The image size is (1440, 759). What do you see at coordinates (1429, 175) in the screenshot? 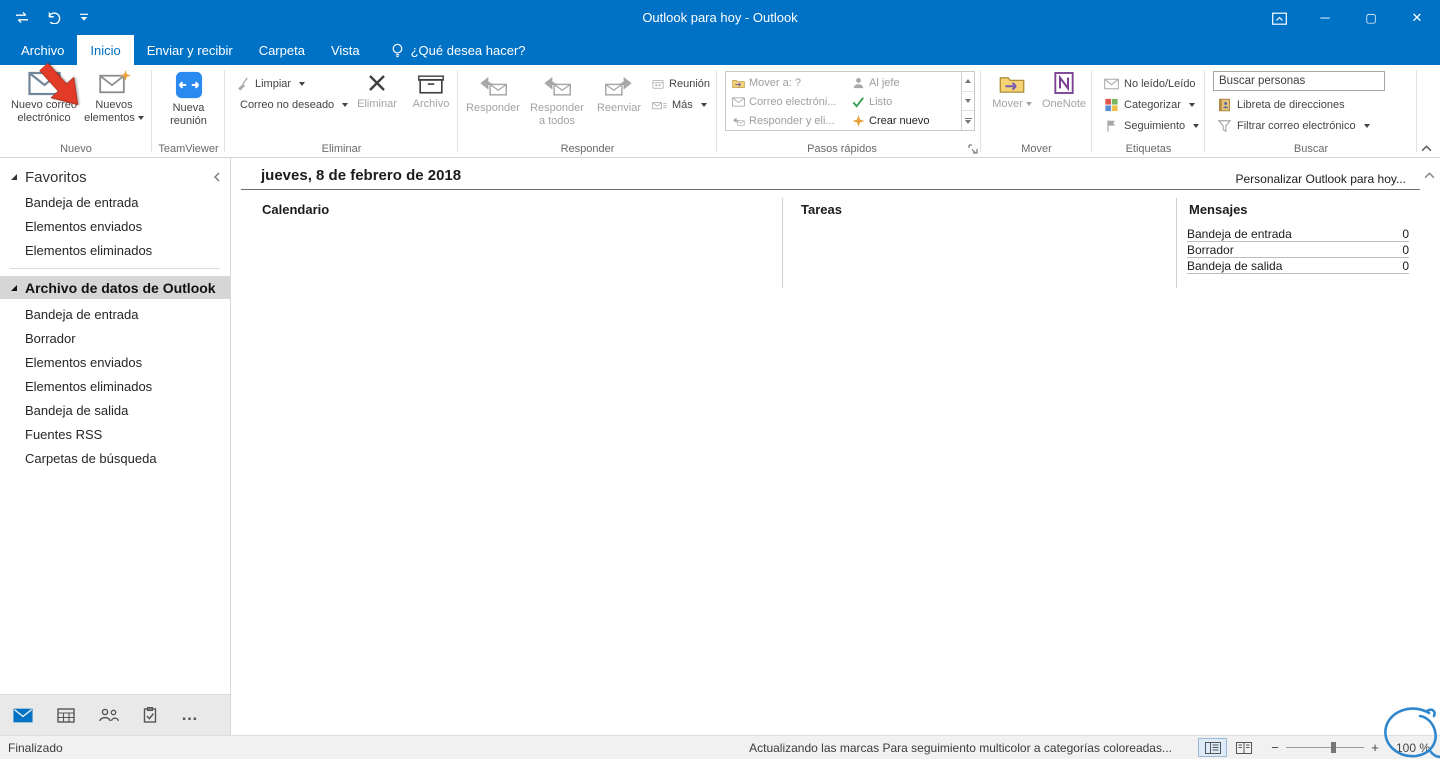
I see `scroll-up-arrow` at bounding box center [1429, 175].